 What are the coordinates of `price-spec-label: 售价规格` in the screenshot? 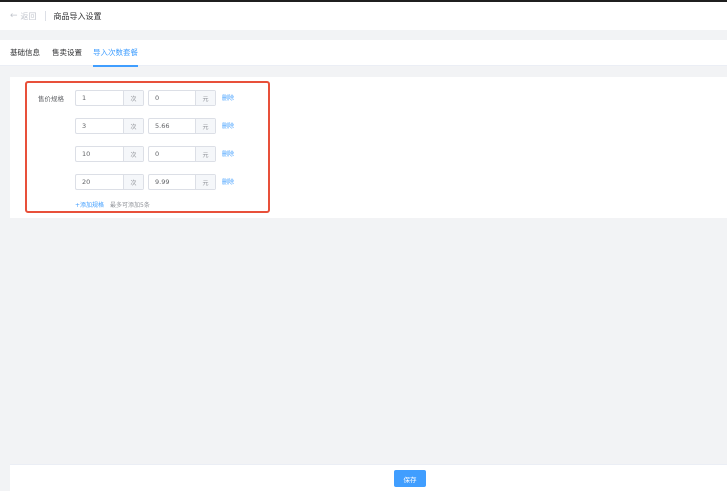 It's located at (51, 99).